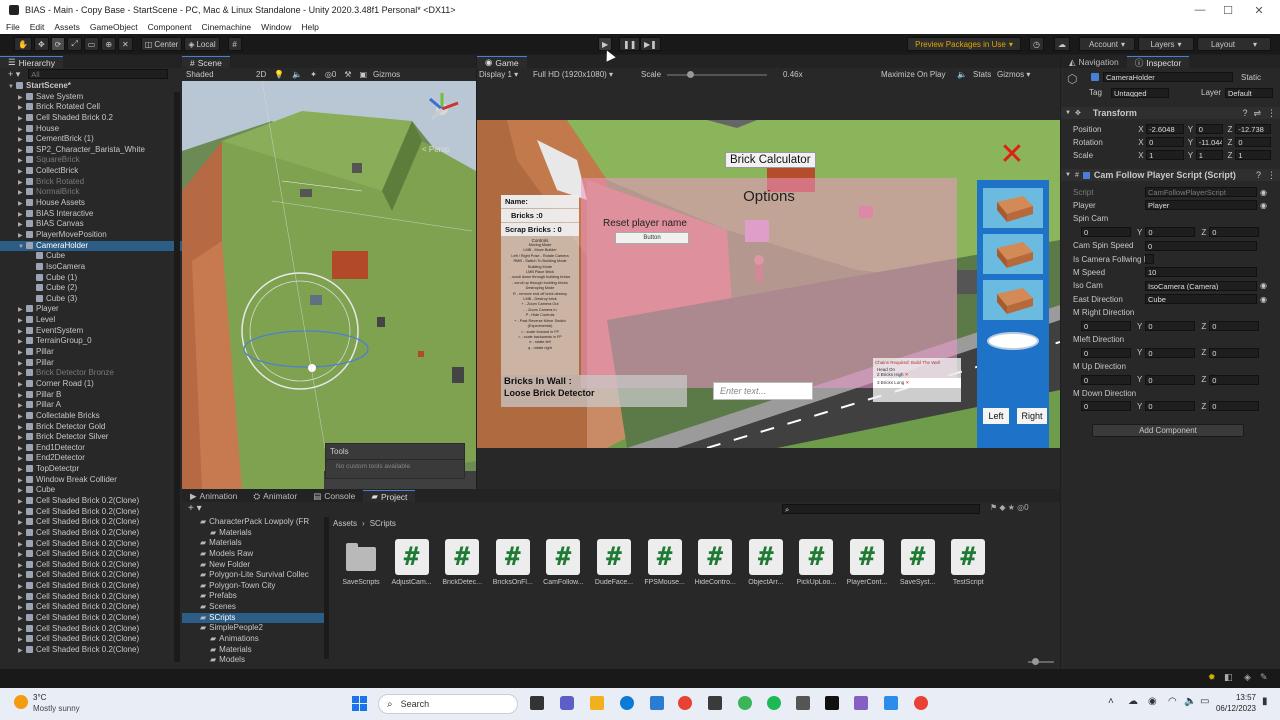 This screenshot has height=720, width=1280. What do you see at coordinates (968, 582) in the screenshot?
I see `asset-label: TestScript` at bounding box center [968, 582].